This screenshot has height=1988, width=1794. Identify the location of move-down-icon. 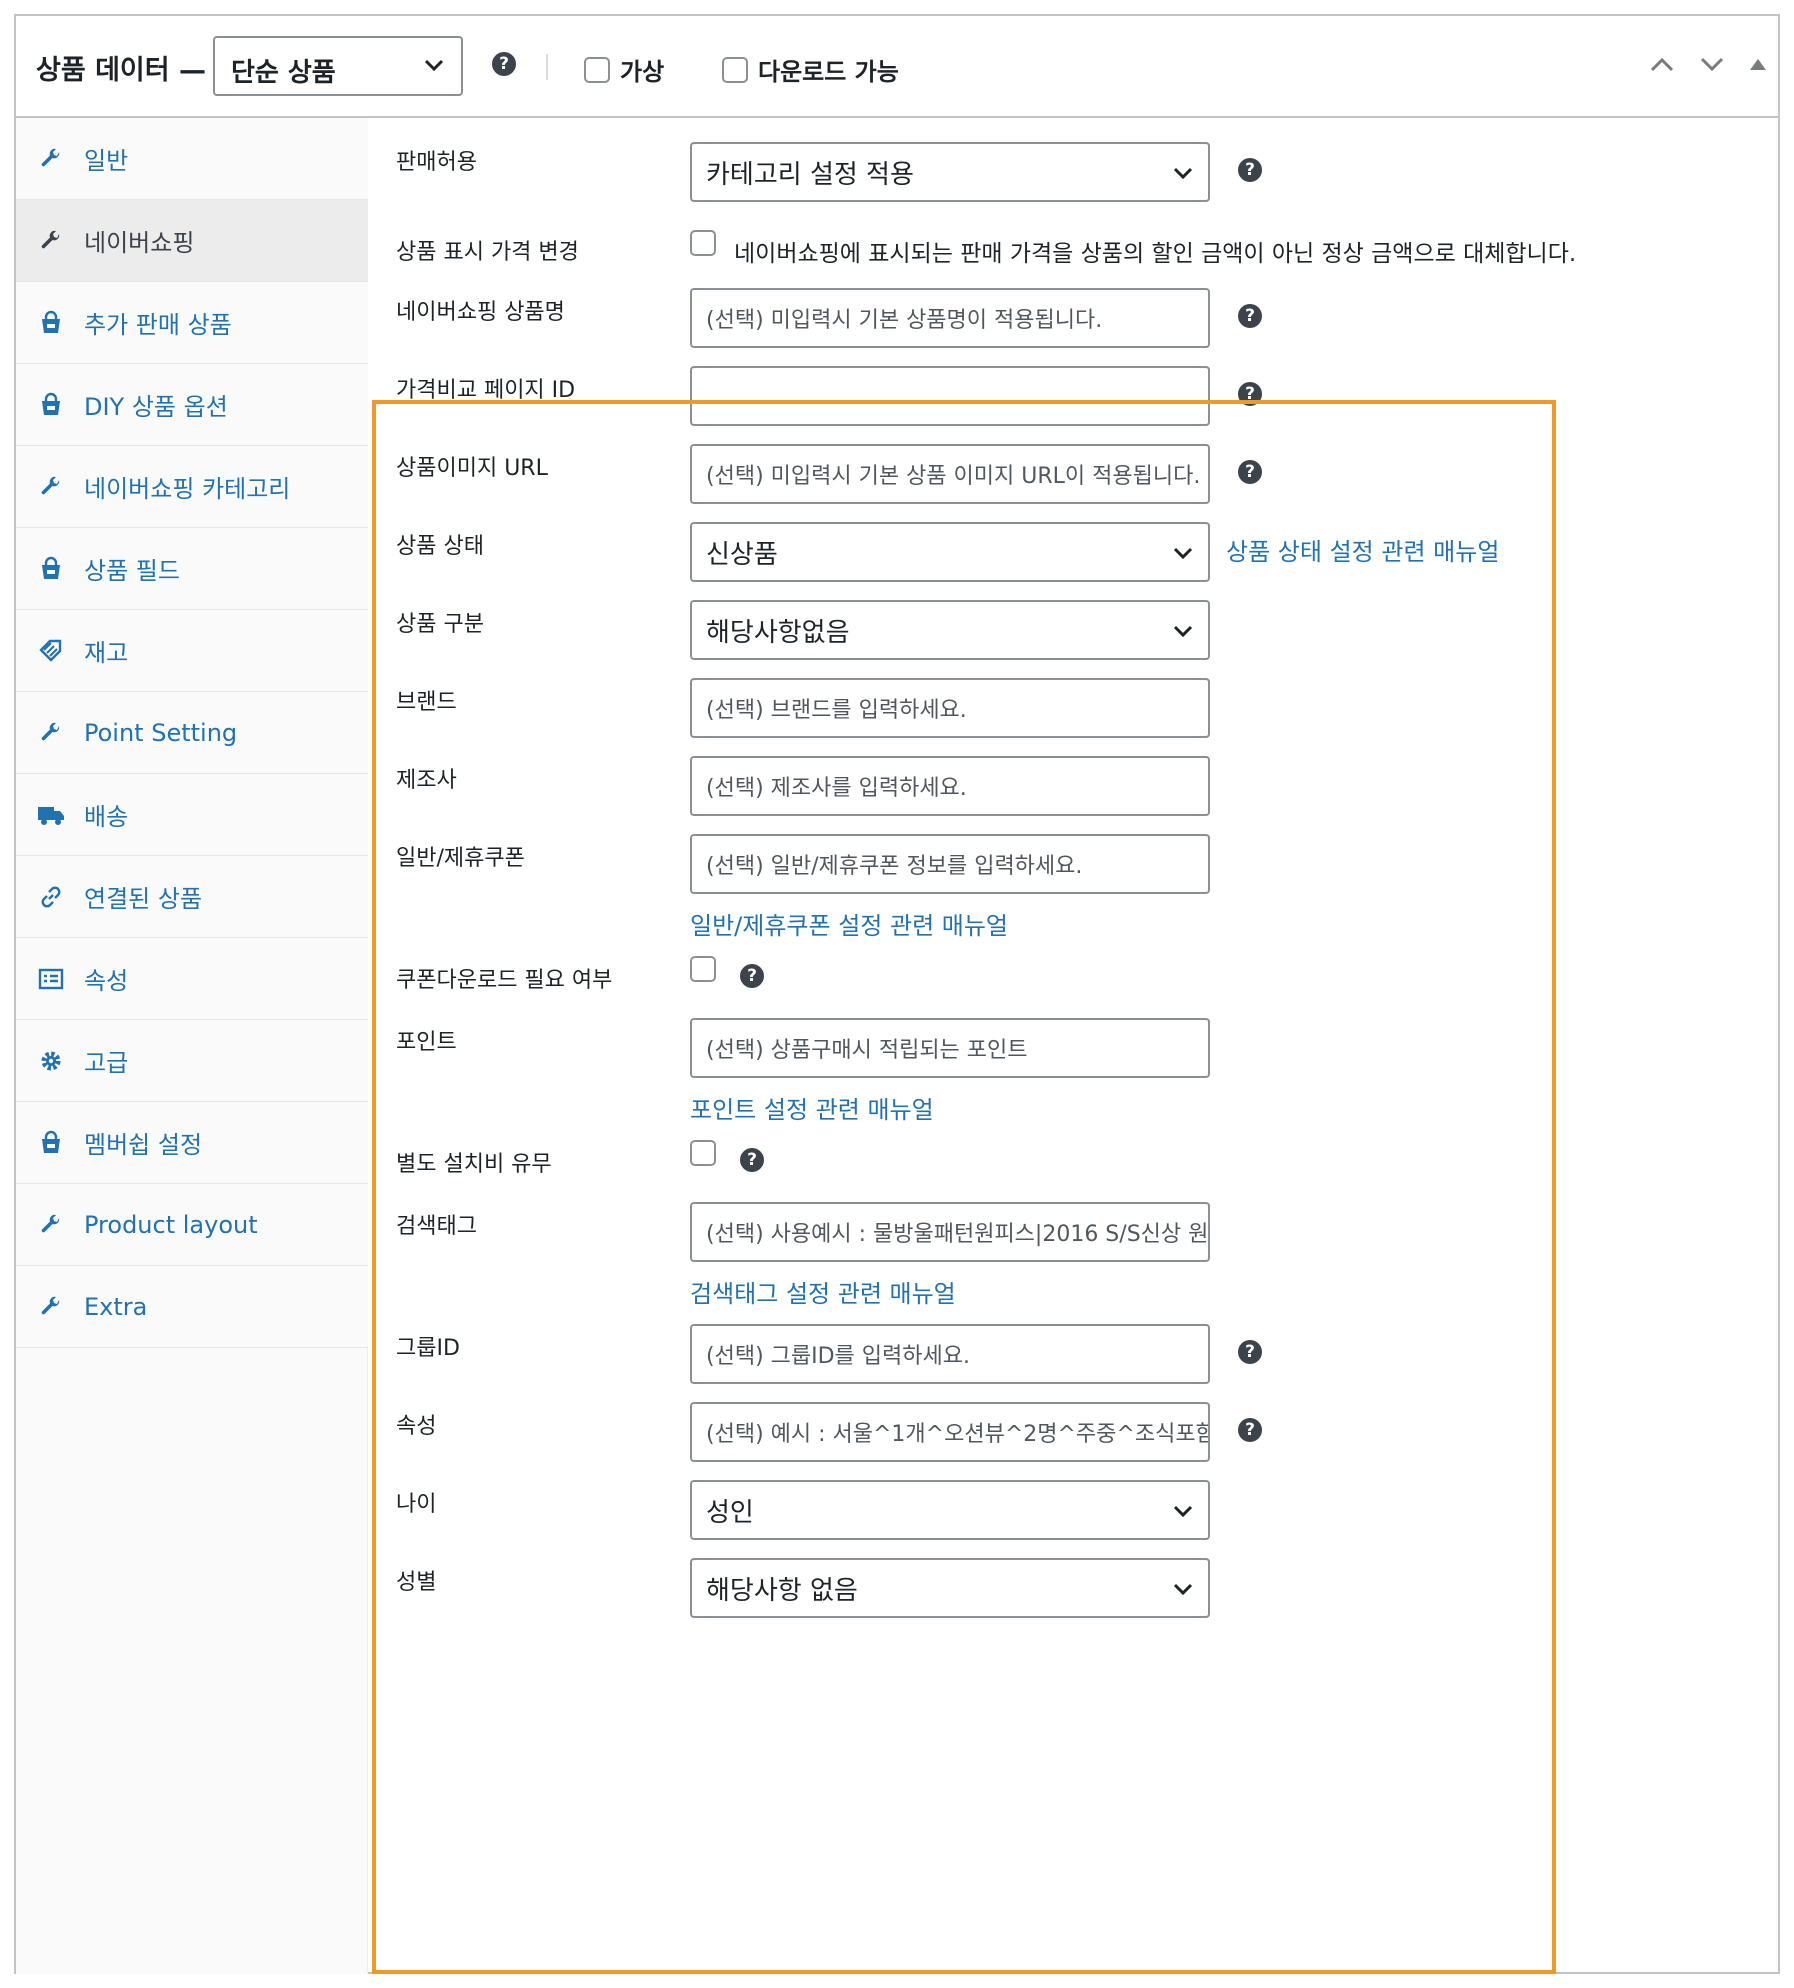
(1712, 66).